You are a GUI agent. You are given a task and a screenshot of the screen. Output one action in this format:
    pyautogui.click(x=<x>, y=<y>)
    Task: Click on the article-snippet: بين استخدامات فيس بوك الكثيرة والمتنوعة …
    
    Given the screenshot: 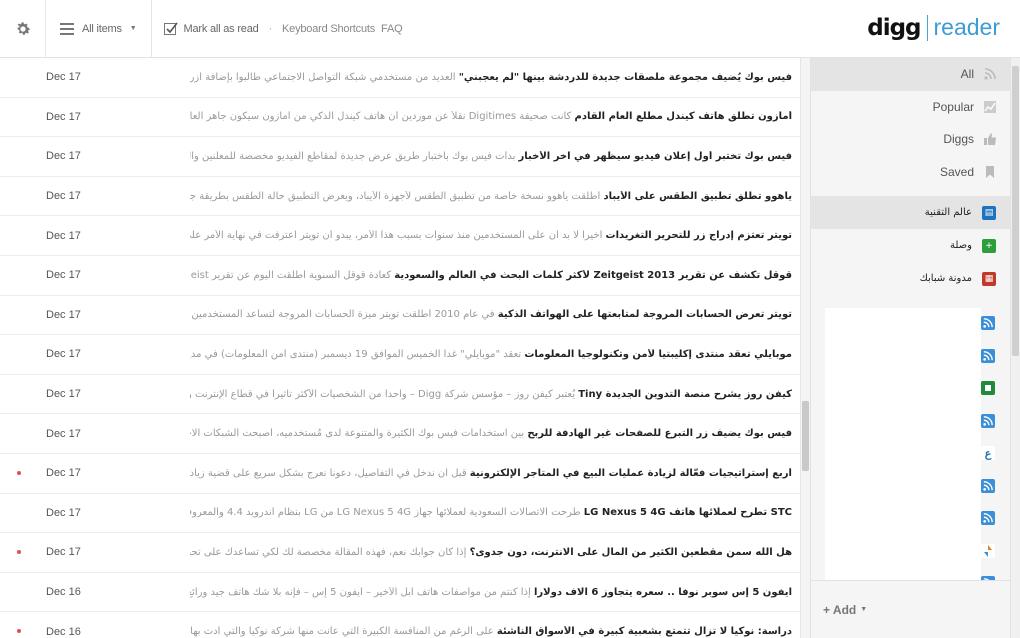 What is the action you would take?
    pyautogui.click(x=357, y=434)
    